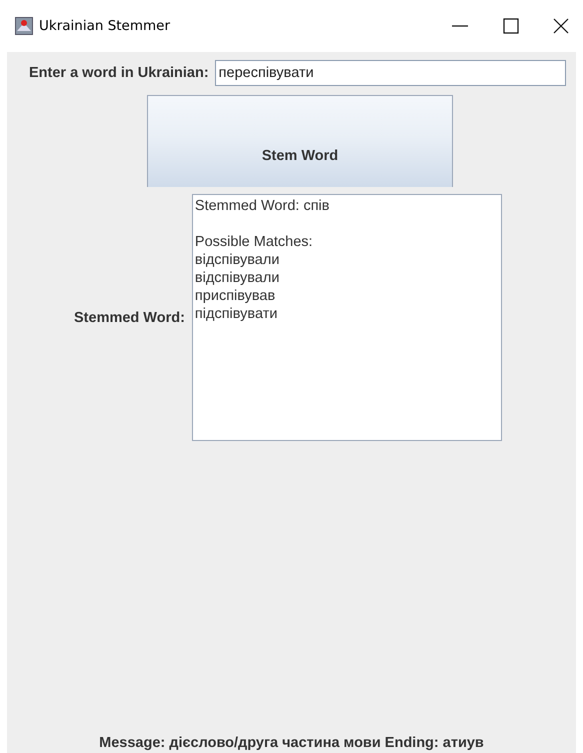 The width and height of the screenshot is (583, 753). I want to click on stem-word-button: Stem Word, so click(300, 141).